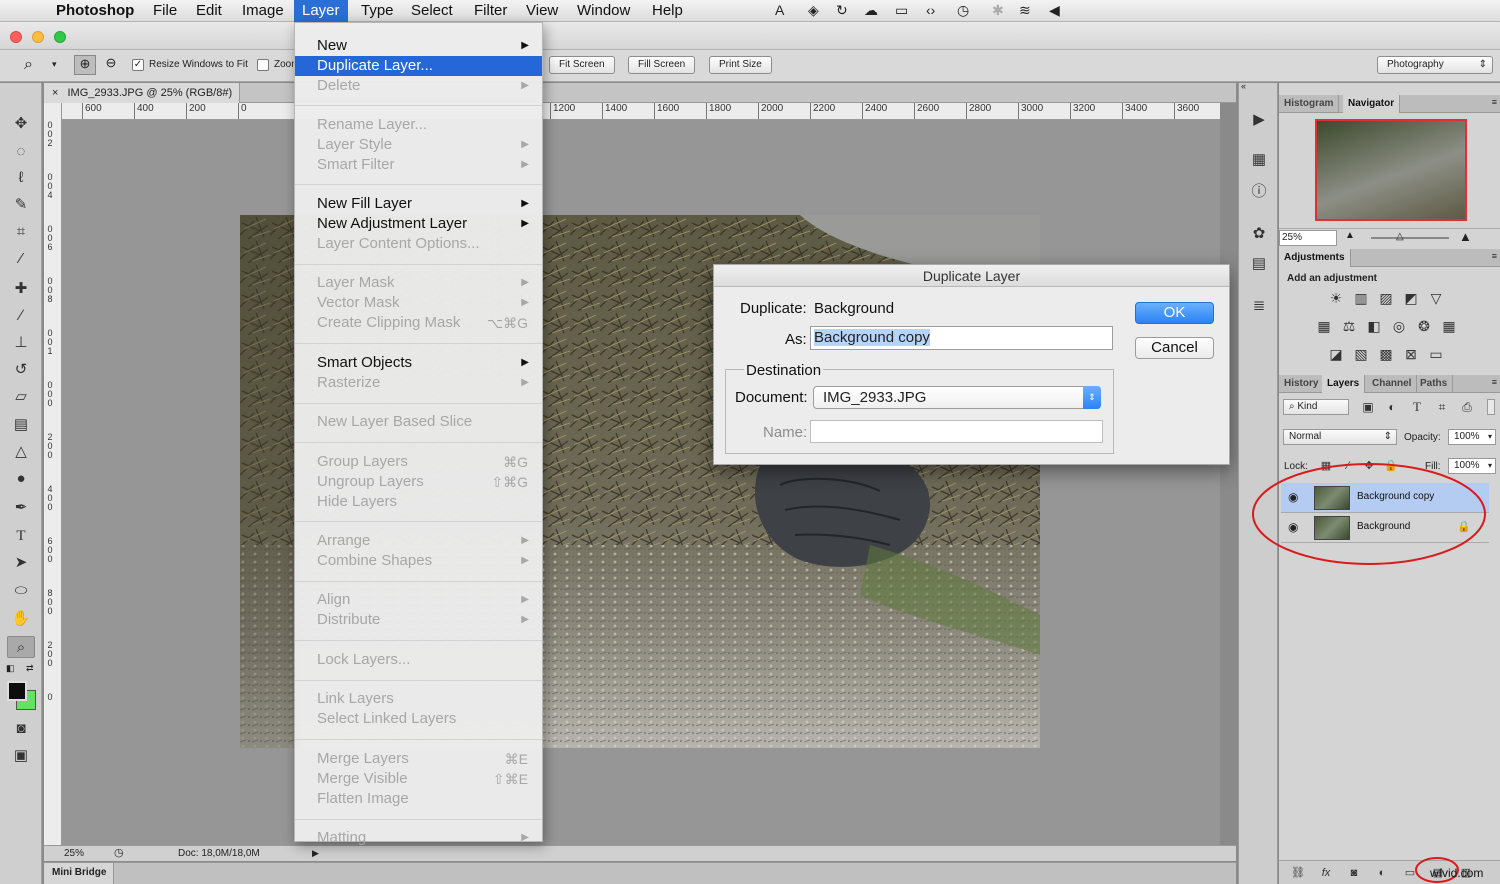 The image size is (1500, 884). I want to click on minimize-window-button, so click(38, 37).